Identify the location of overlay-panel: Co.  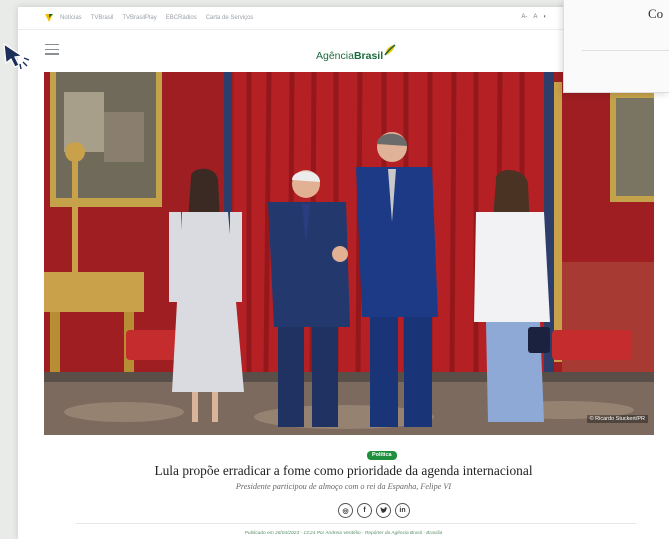
(616, 46).